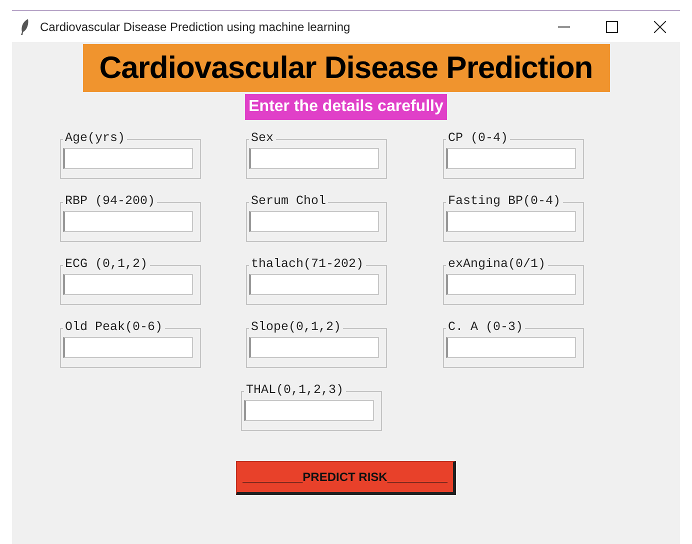 The height and width of the screenshot is (544, 692). Describe the element at coordinates (346, 107) in the screenshot. I see `subtitle: Enter the details carefully` at that location.